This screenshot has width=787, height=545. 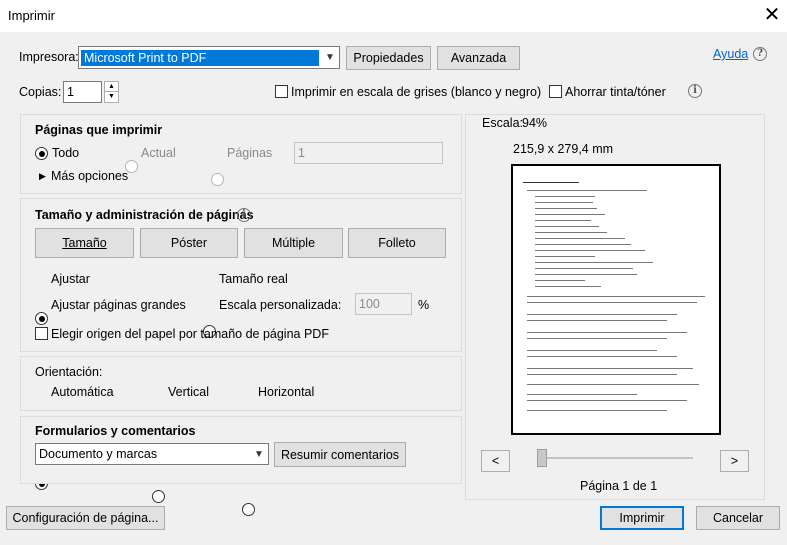 I want to click on orientation-portrait-label: Vertical, so click(x=188, y=392).